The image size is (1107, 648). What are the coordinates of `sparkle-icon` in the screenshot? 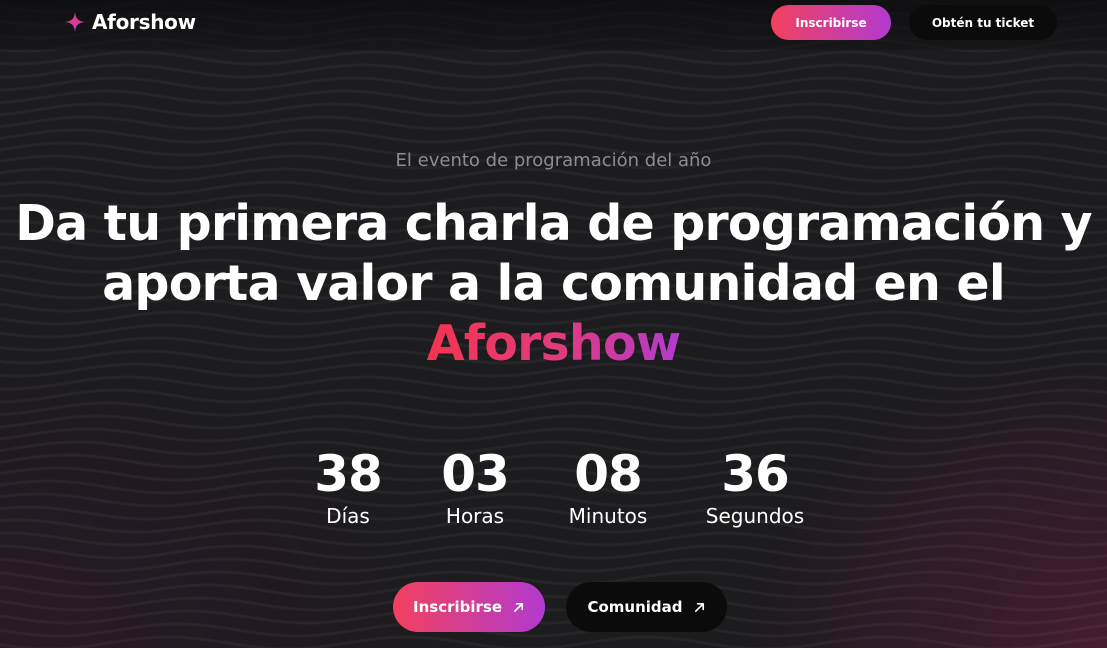 It's located at (75, 22).